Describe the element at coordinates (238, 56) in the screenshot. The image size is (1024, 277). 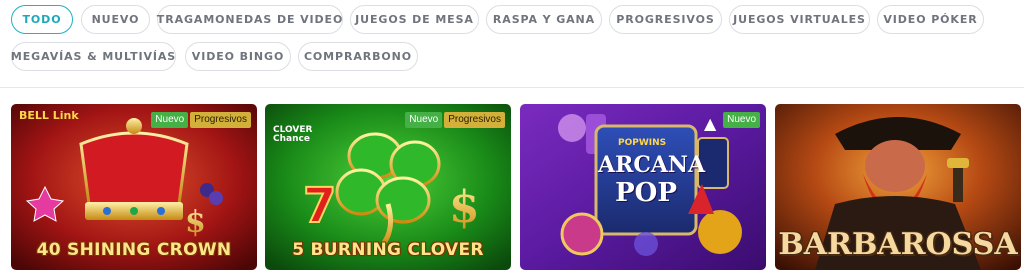
I see `filter-chip-video-bingo: VIDEO BINGO` at that location.